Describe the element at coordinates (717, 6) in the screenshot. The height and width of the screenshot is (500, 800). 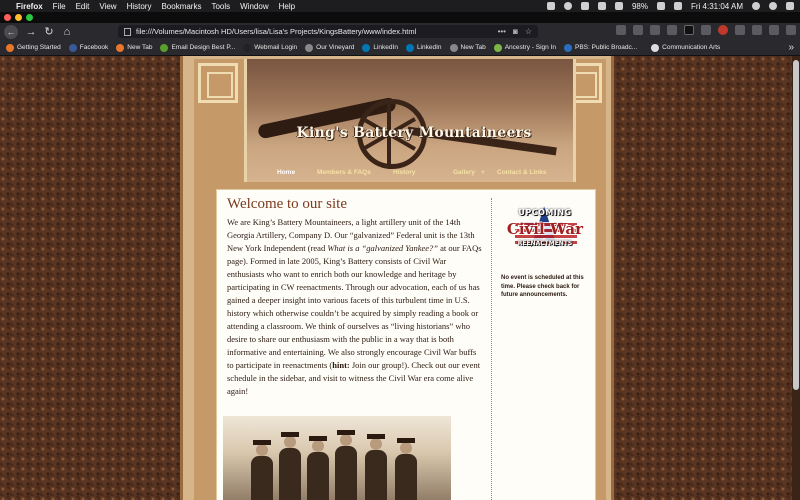
I see `menubar-clock: Fri 4:31:04 AM` at that location.